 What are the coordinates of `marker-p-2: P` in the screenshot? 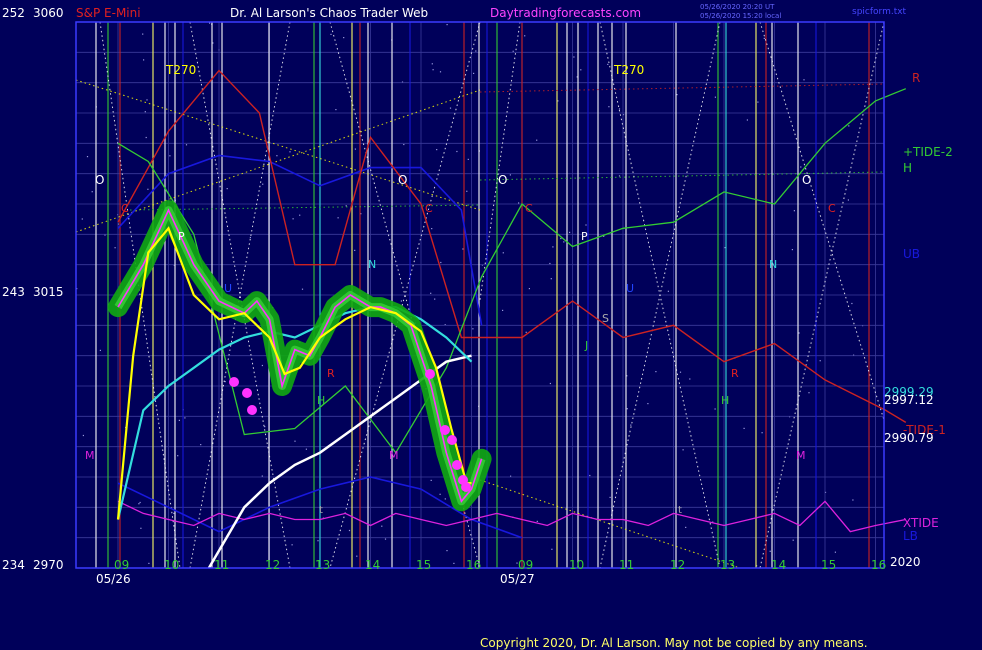 It's located at (584, 236).